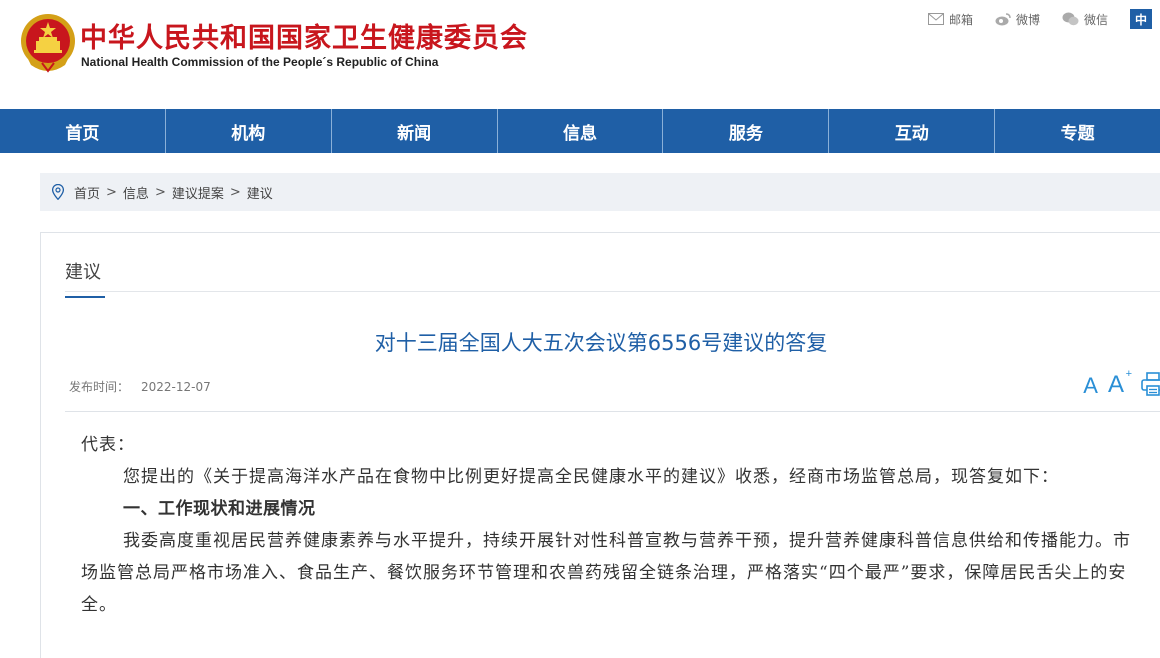 The height and width of the screenshot is (658, 1160). What do you see at coordinates (612, 291) in the screenshot?
I see `section-divider` at bounding box center [612, 291].